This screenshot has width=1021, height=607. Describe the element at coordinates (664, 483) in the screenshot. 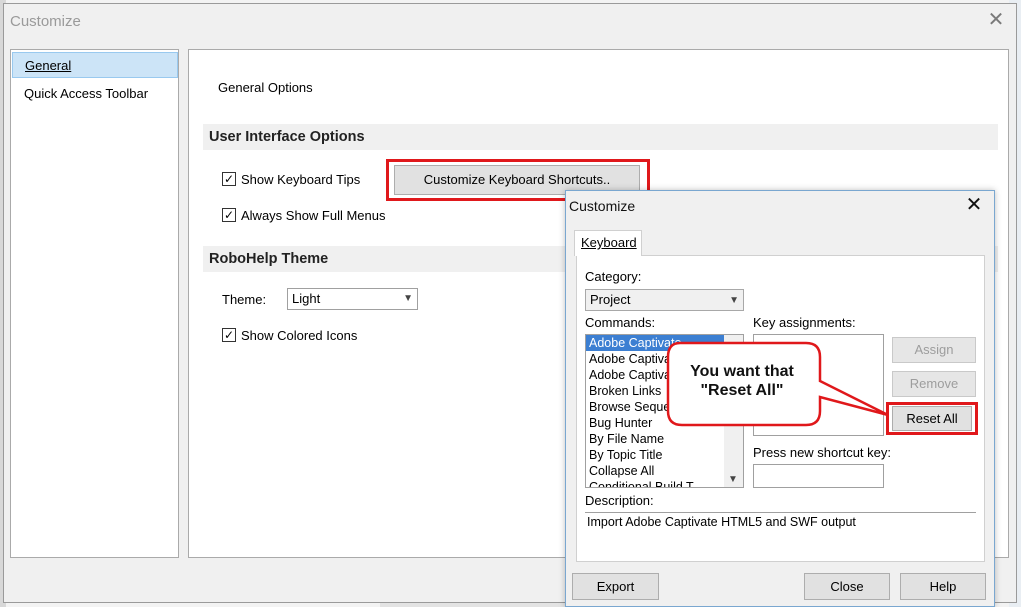

I see `list-item: Conditional Build T` at that location.